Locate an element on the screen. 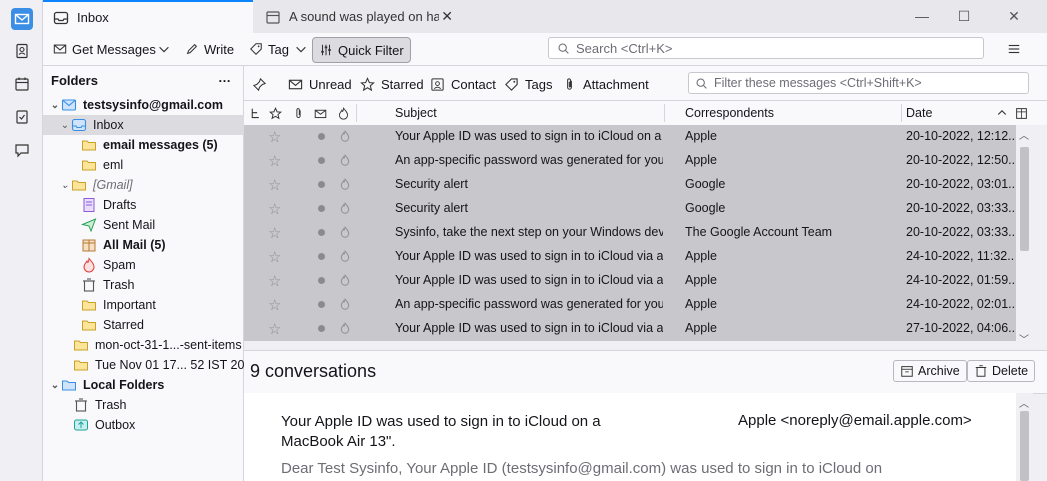 The image size is (1047, 481). write-button: Write is located at coordinates (209, 49).